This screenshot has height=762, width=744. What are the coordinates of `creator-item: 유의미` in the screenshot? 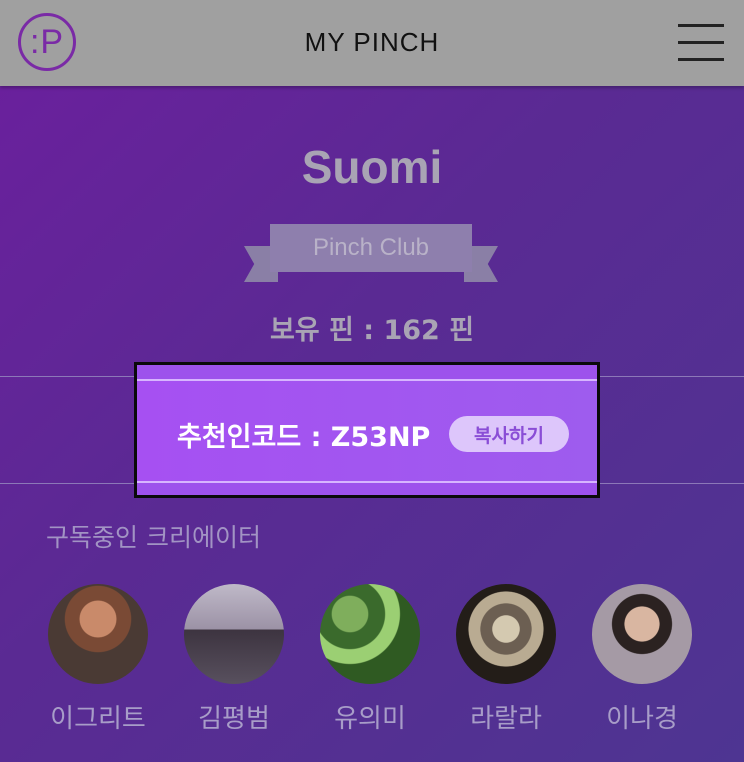 It's located at (370, 659).